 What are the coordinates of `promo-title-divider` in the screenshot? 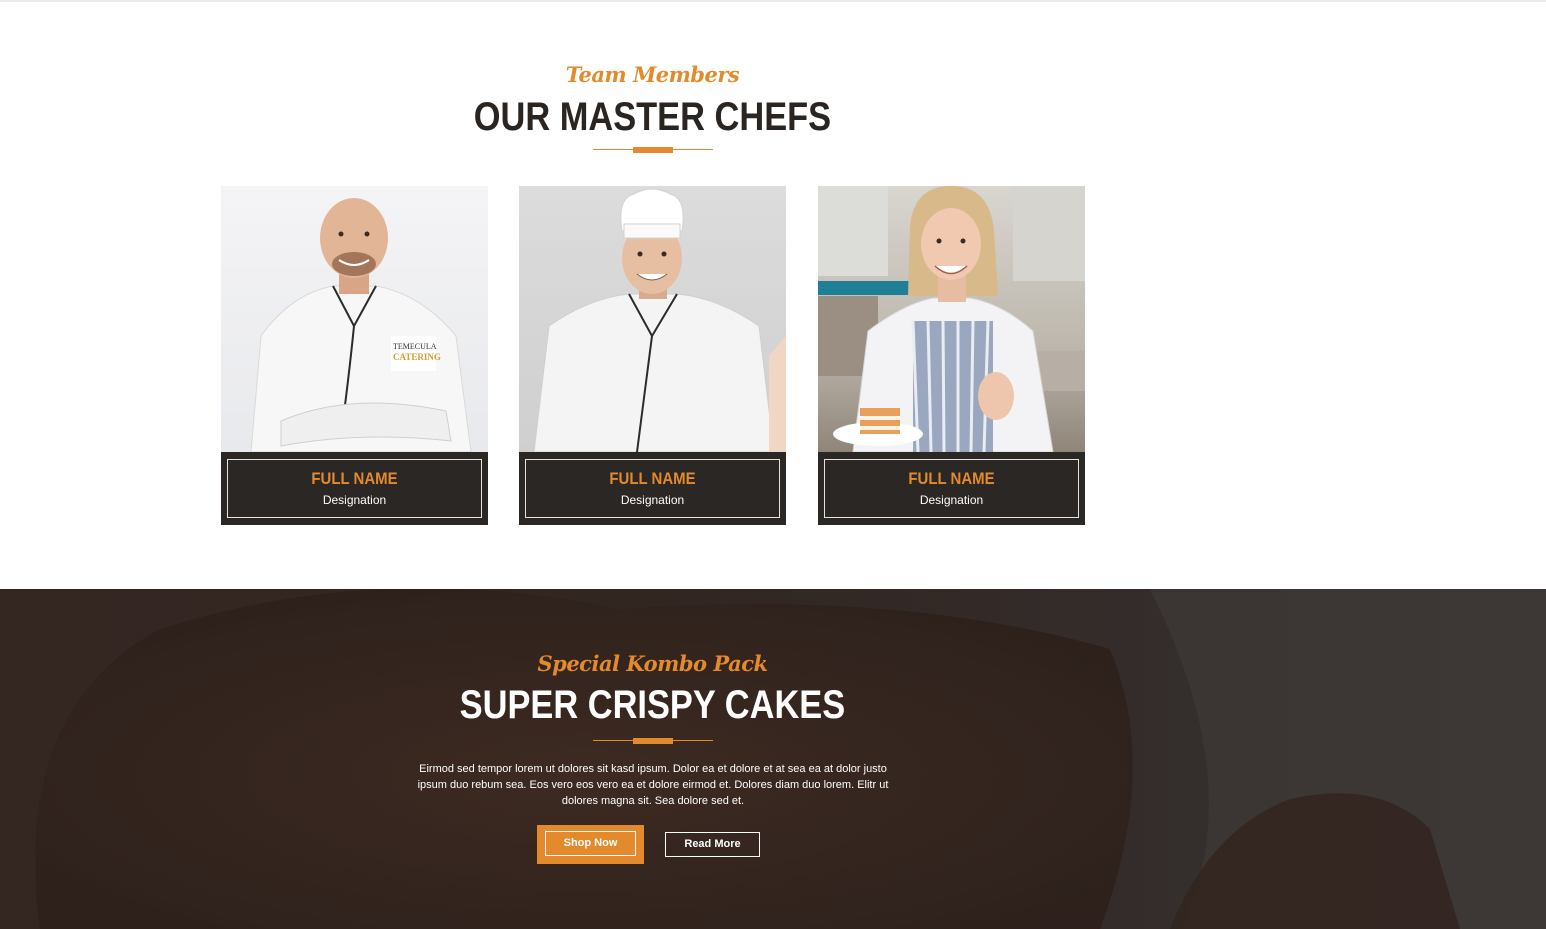 It's located at (653, 741).